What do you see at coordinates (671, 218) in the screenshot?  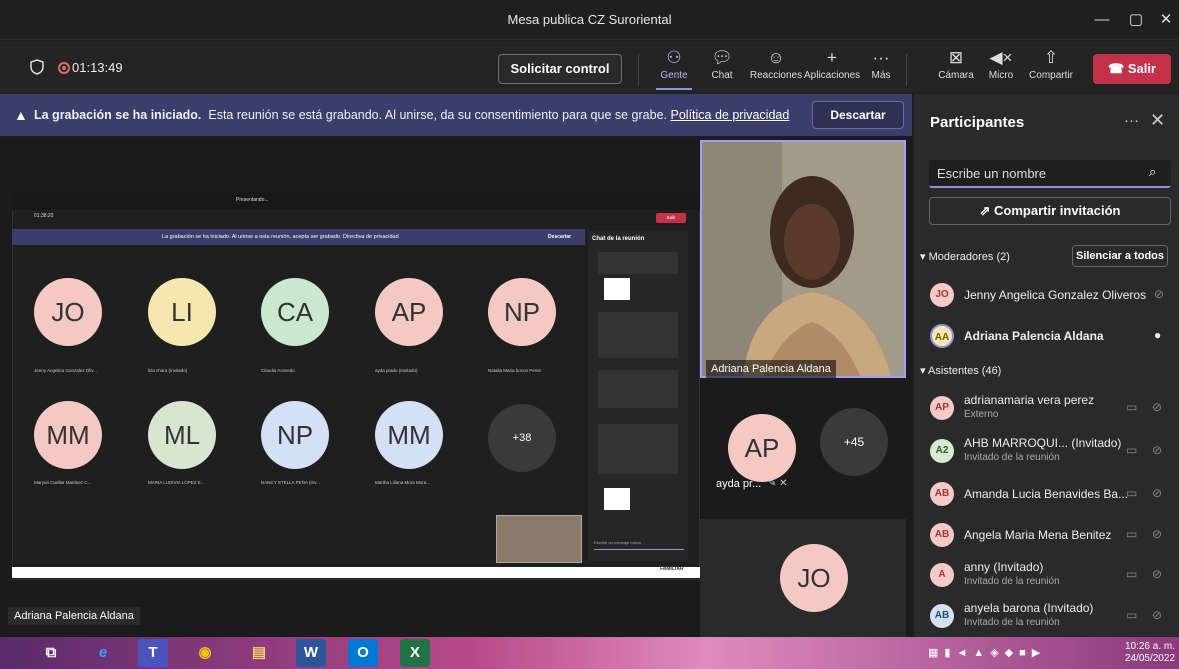 I see `shared-leave-button: Salir` at bounding box center [671, 218].